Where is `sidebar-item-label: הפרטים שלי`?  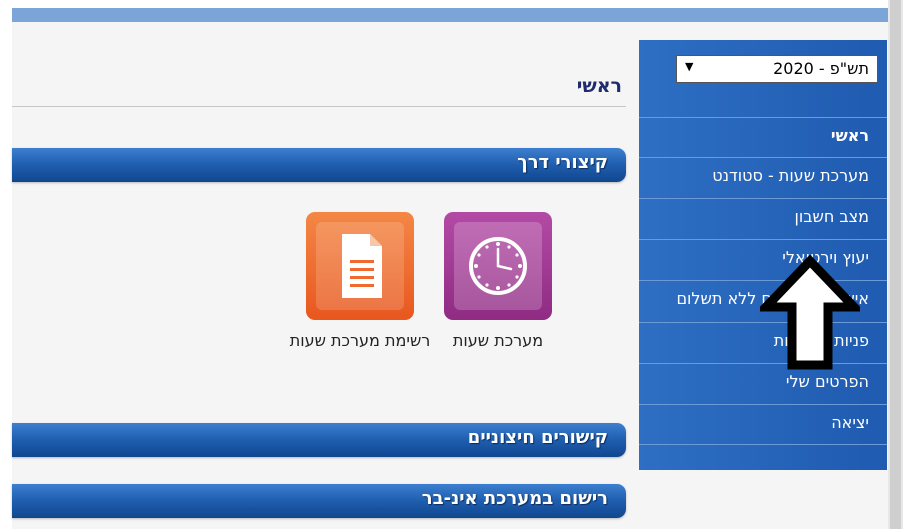
sidebar-item-label: הפרטים שלי is located at coordinates (827, 381).